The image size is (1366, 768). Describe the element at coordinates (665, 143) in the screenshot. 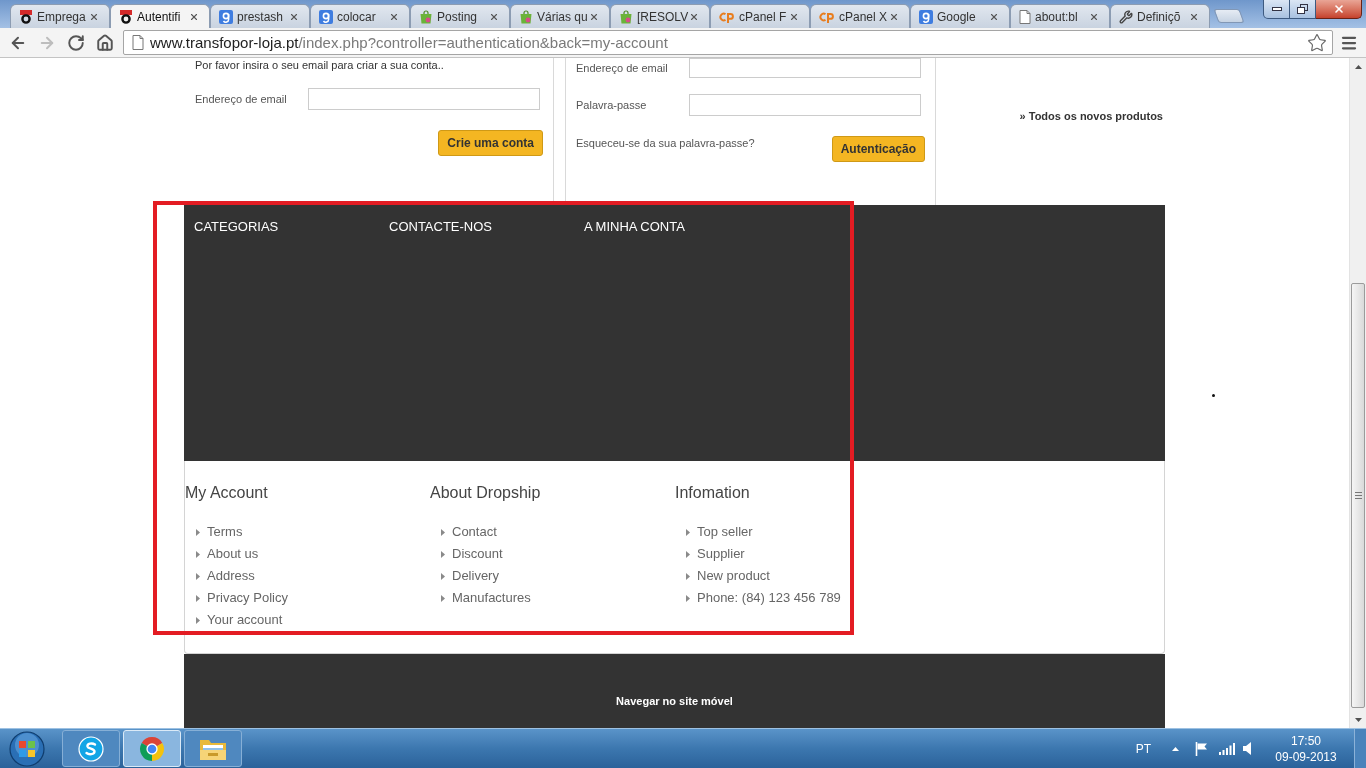

I see `forgot-password-link: Esqueceu-se da sua palavra-passe?` at that location.